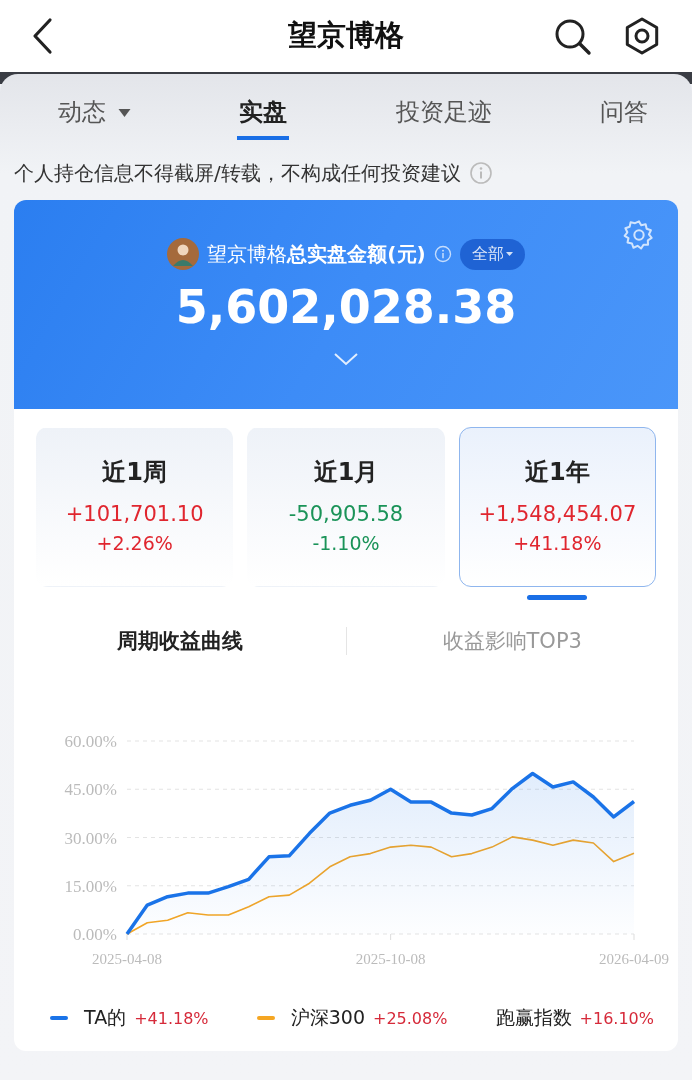  What do you see at coordinates (237, 173) in the screenshot?
I see `disclaimer-text: 个人持仓信息不得截屏/转载，不构成任何投资建议` at bounding box center [237, 173].